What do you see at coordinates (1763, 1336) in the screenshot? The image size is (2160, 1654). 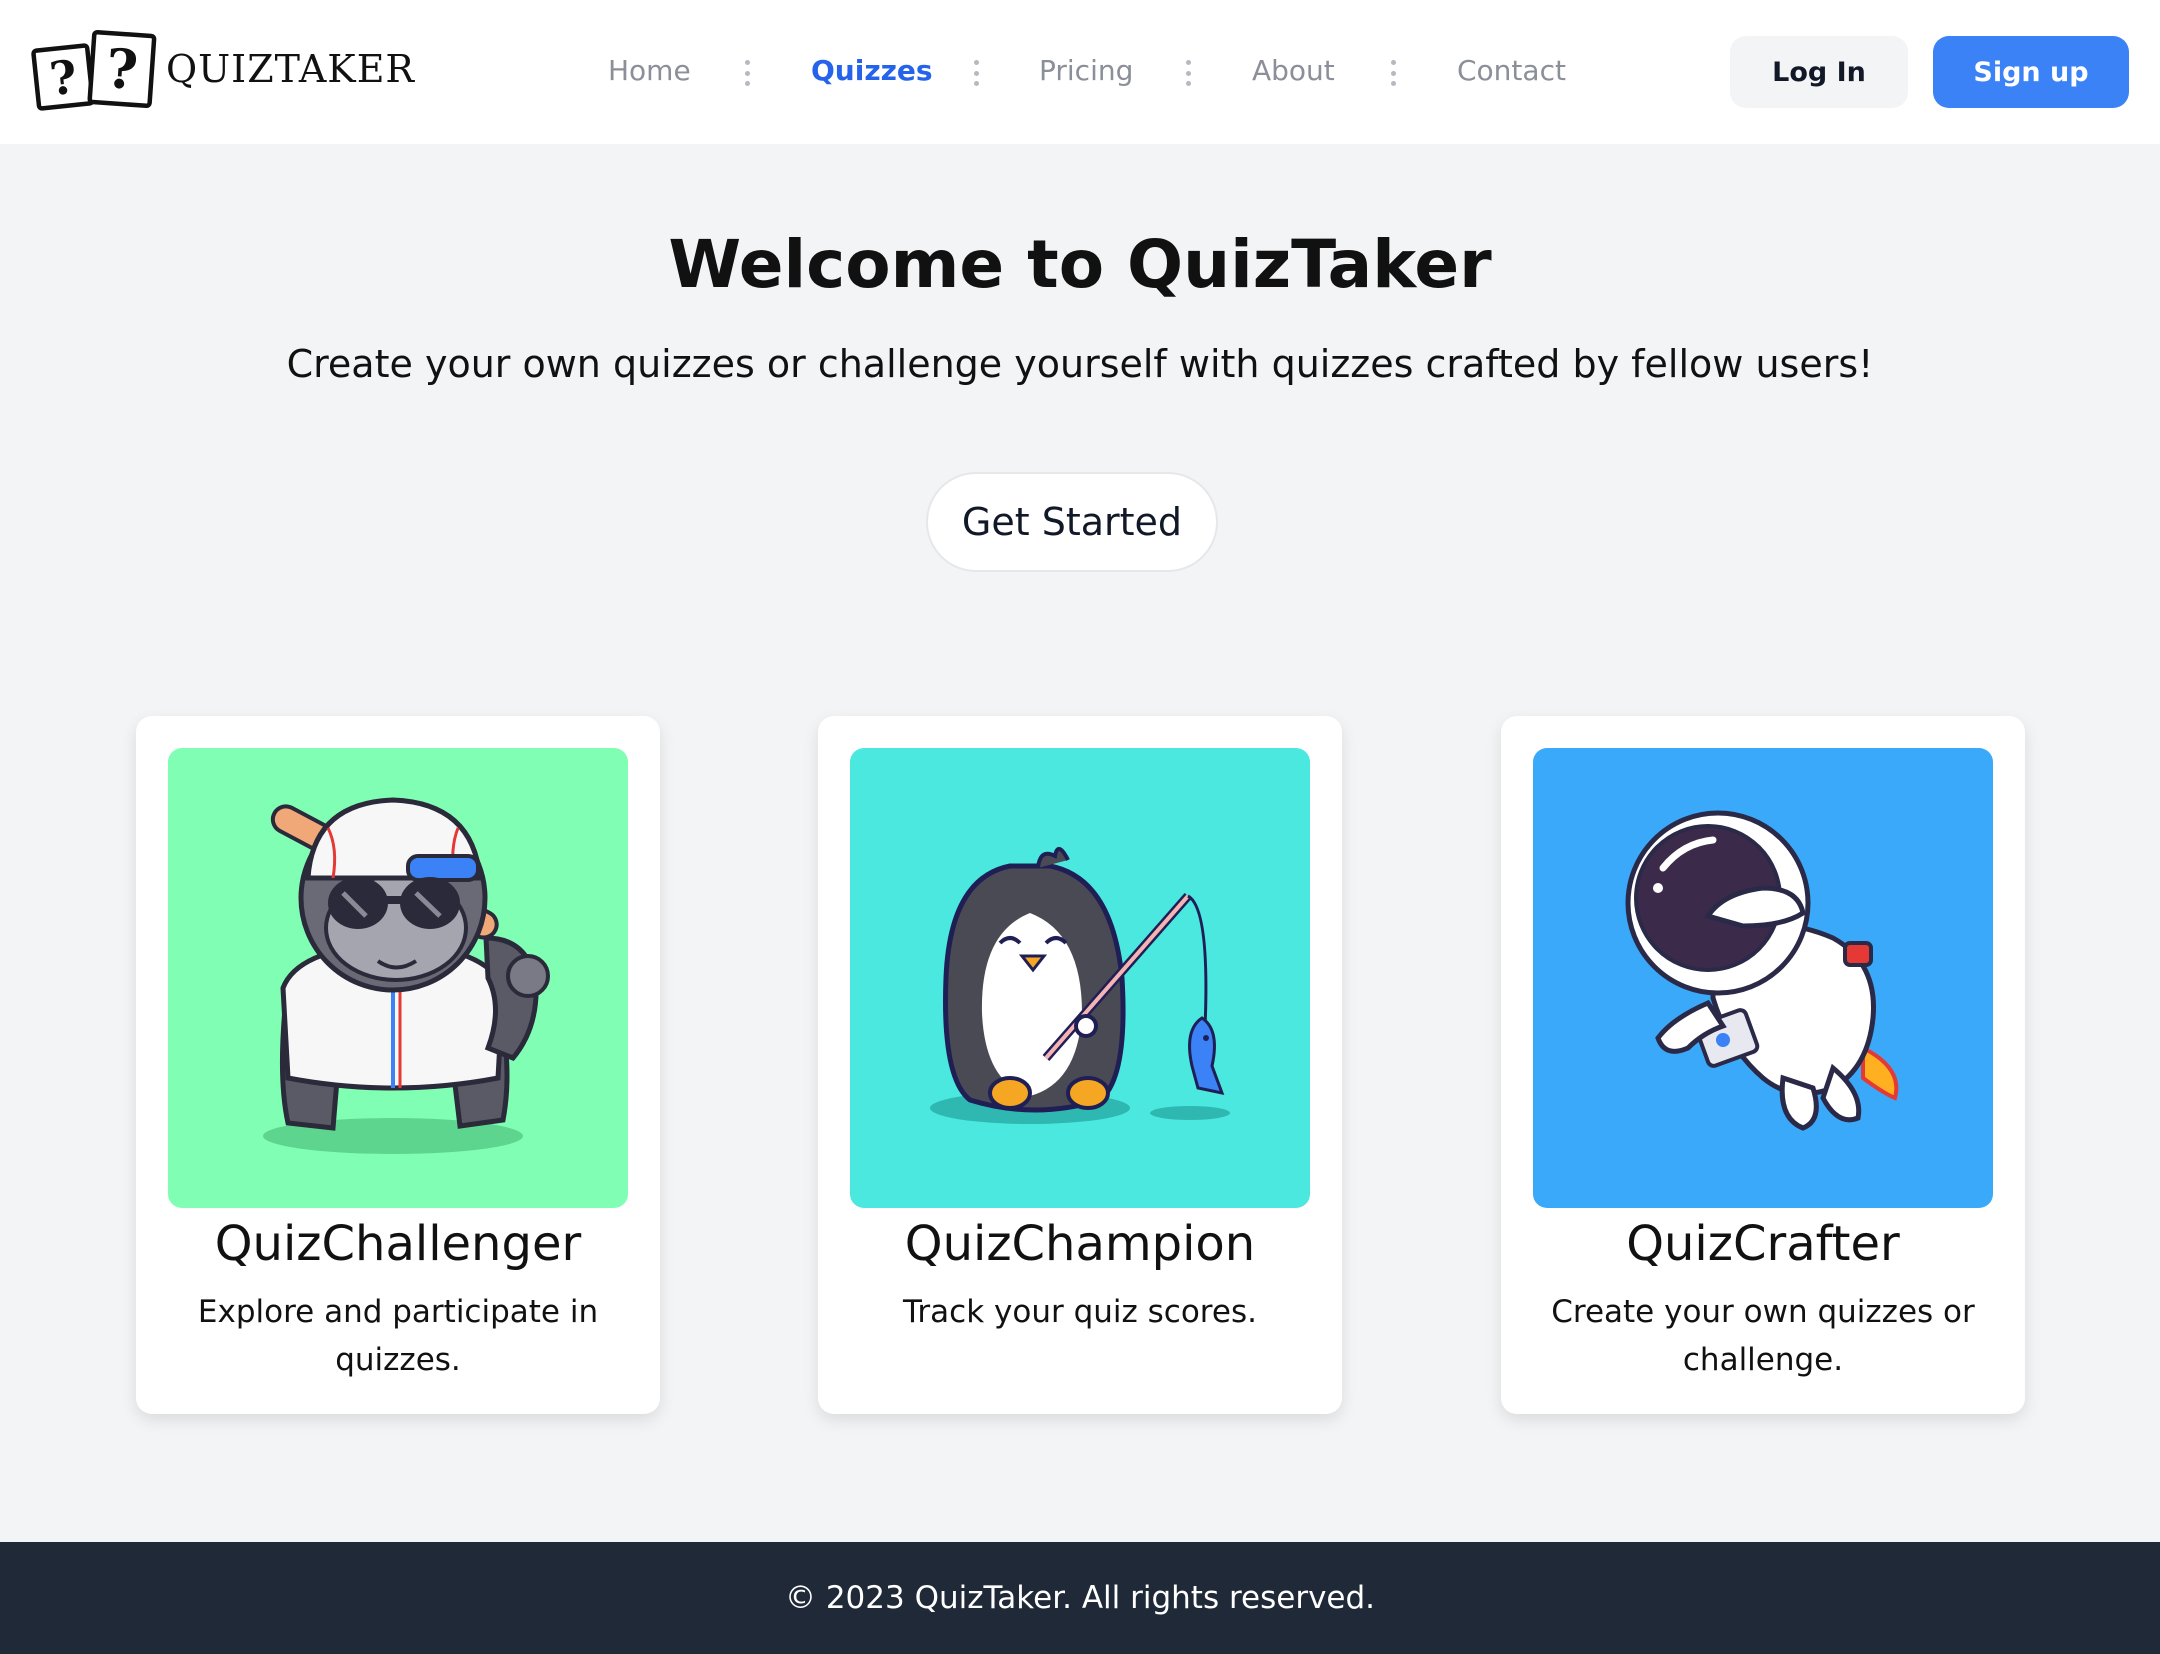 I see `card-description: Create your own quizzes or challenge.` at bounding box center [1763, 1336].